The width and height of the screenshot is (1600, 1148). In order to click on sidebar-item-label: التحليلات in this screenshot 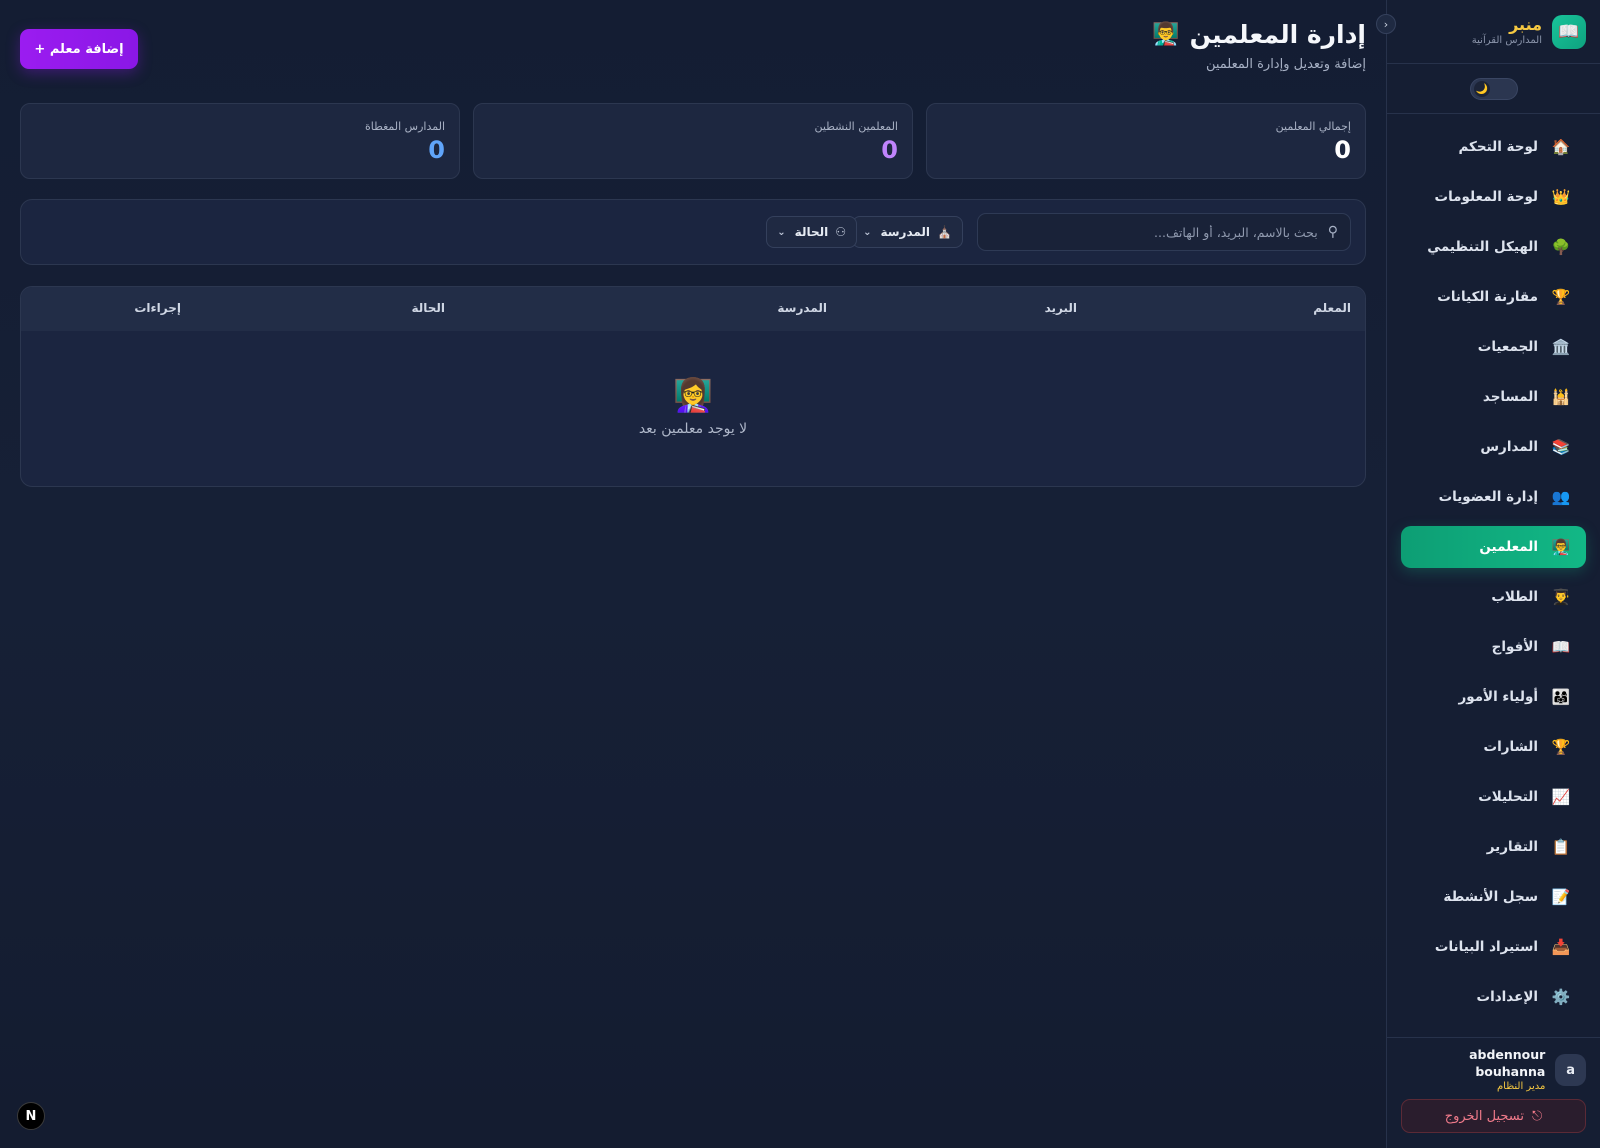, I will do `click(1508, 797)`.